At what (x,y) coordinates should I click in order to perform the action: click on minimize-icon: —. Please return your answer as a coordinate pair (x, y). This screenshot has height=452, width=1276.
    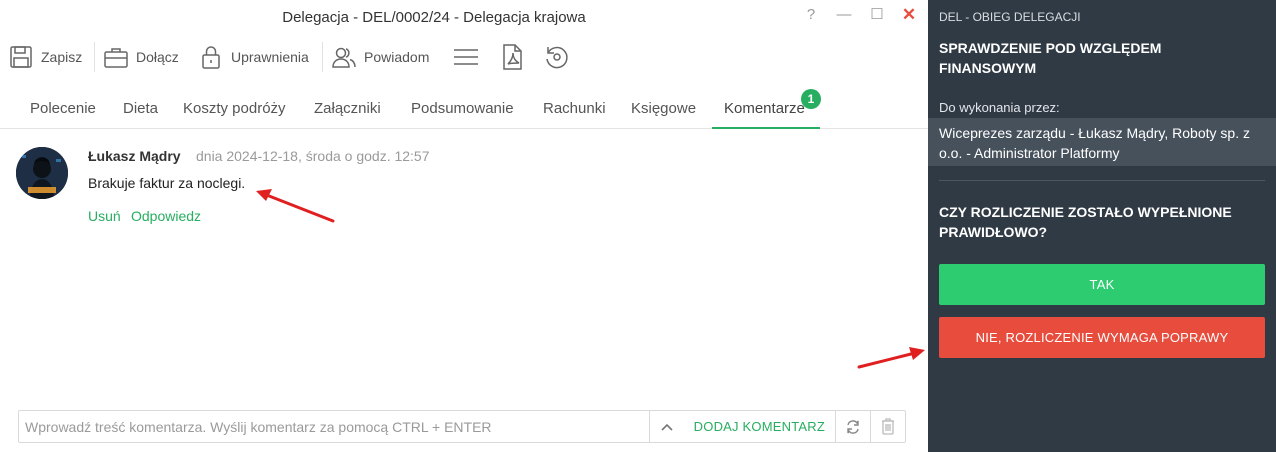
    Looking at the image, I should click on (844, 15).